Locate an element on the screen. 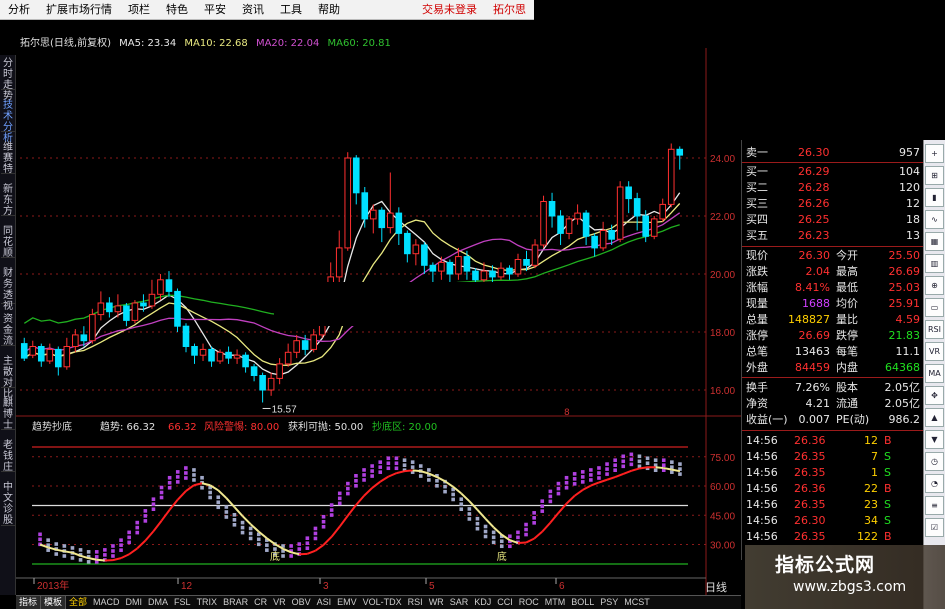 This screenshot has height=609, width=945. buy-row: 买四 26.25 18 is located at coordinates (833, 220).